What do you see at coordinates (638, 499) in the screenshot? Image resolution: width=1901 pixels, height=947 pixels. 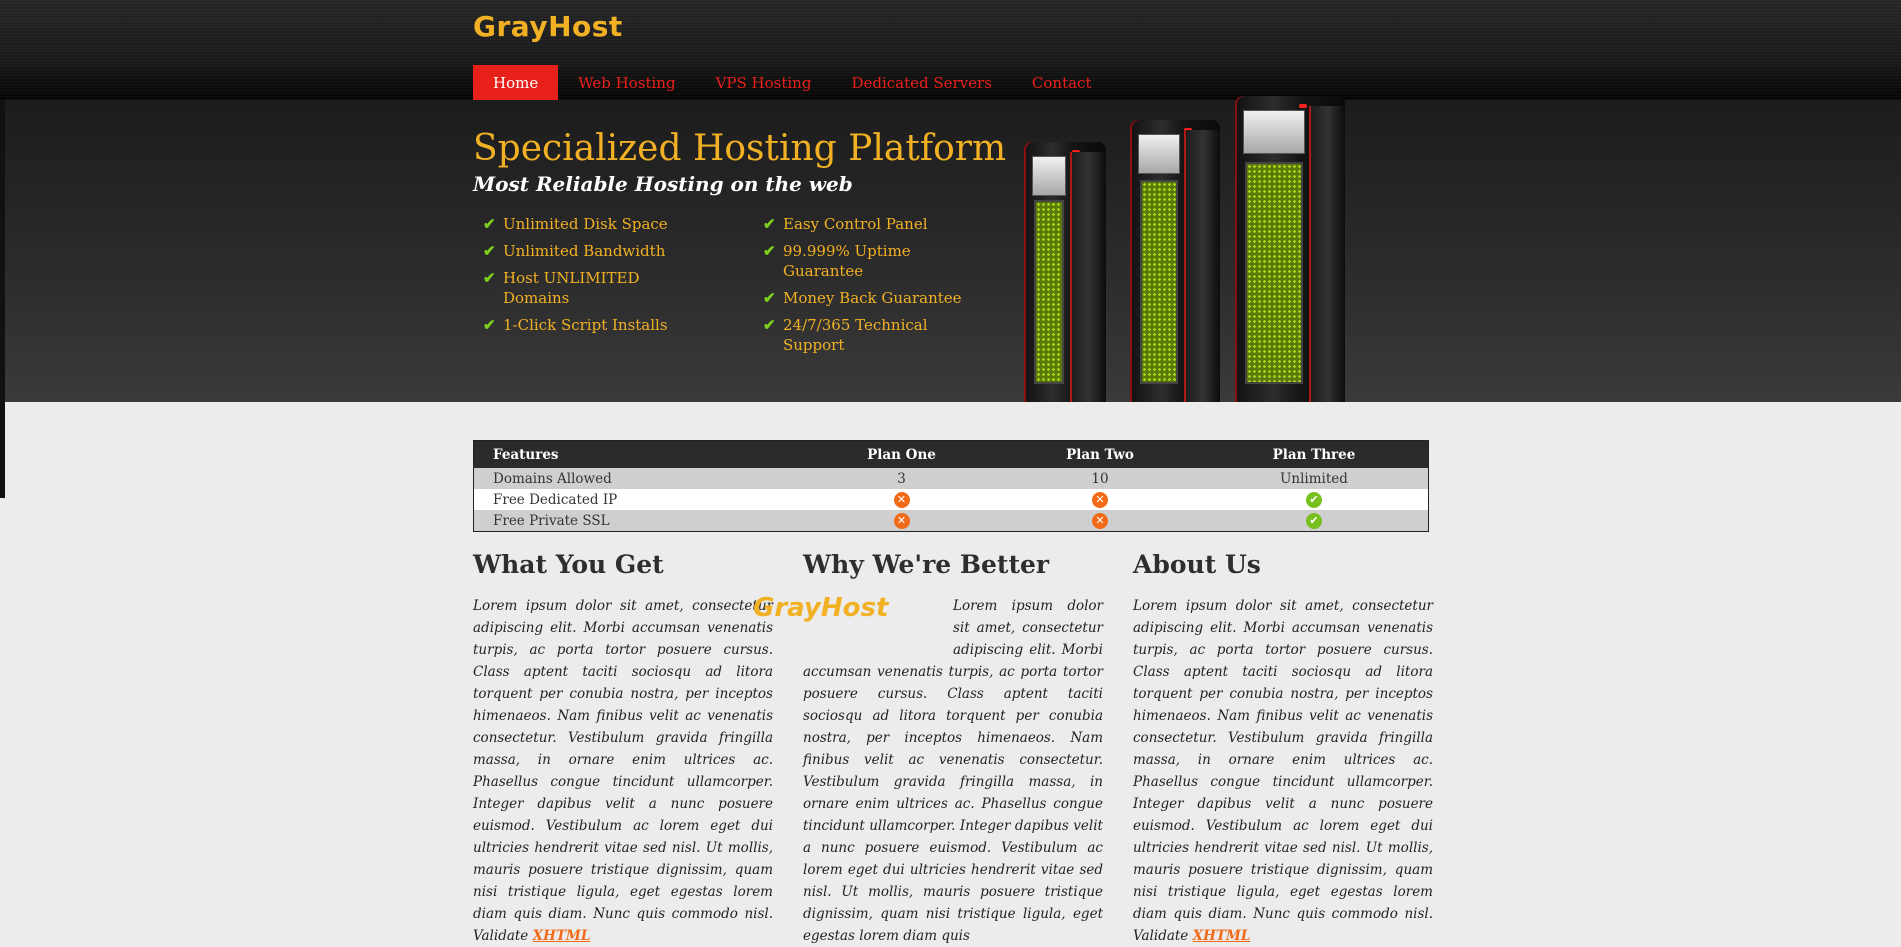 I see `table-cell: Free Dedicated IP` at bounding box center [638, 499].